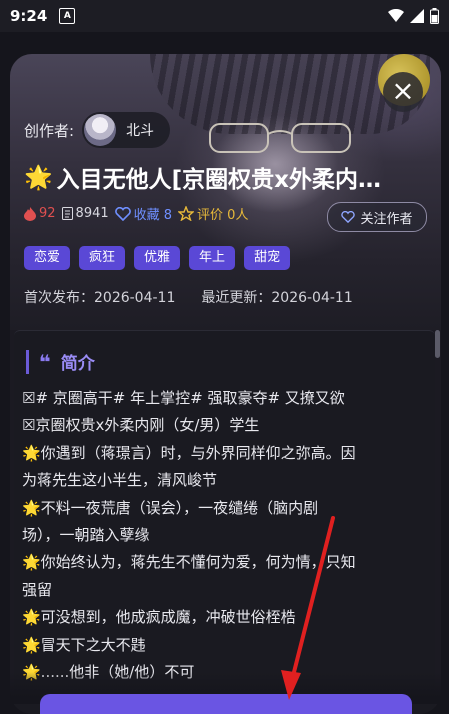 This screenshot has width=449, height=714. What do you see at coordinates (277, 298) in the screenshot?
I see `last-update-date: 最近更新：2026-04-11` at bounding box center [277, 298].